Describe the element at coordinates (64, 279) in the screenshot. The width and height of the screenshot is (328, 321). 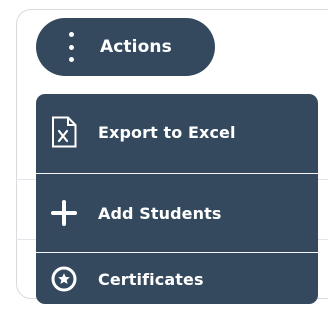
I see `certificate-badge-icon` at that location.